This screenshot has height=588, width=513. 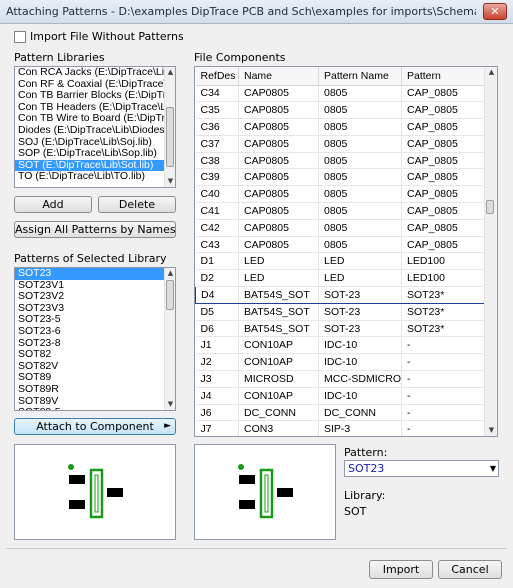 I want to click on table-row: D4 BAT54S_SOT SOT-23 SOT23*, so click(x=340, y=295).